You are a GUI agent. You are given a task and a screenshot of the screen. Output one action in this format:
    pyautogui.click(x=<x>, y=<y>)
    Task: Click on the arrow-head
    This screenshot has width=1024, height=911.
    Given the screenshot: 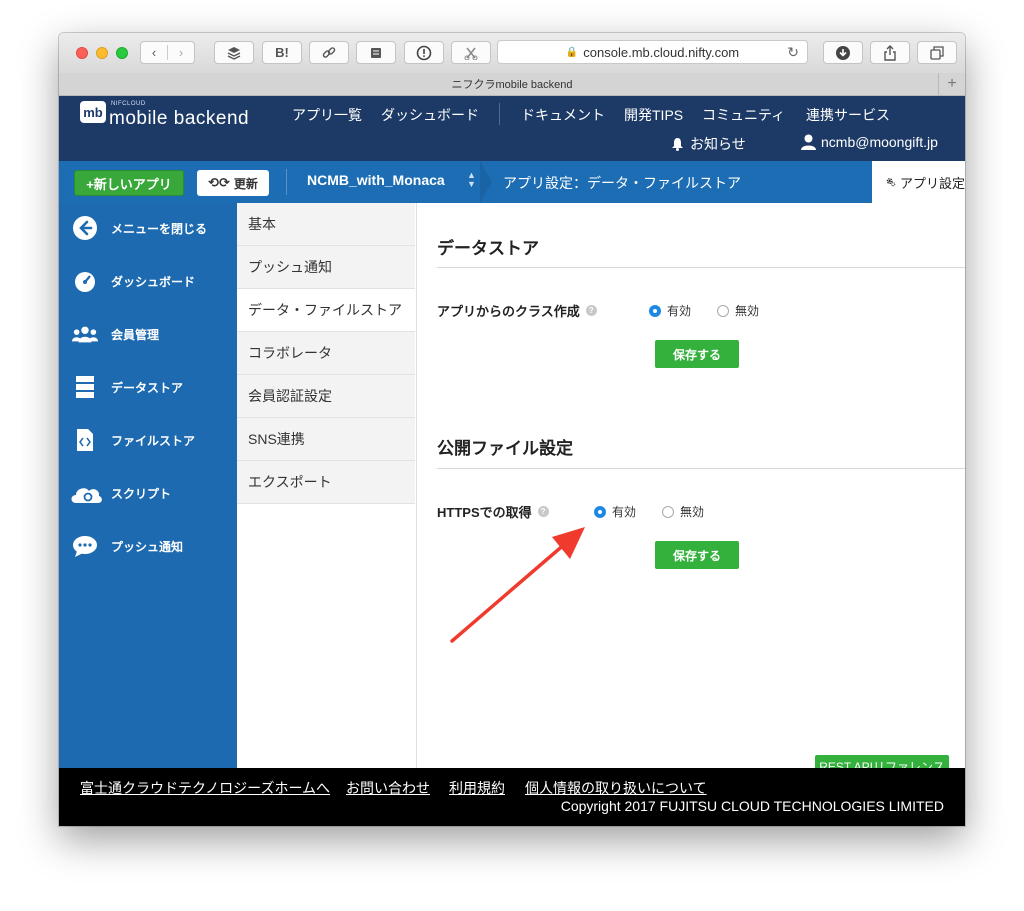 What is the action you would take?
    pyautogui.click(x=568, y=543)
    